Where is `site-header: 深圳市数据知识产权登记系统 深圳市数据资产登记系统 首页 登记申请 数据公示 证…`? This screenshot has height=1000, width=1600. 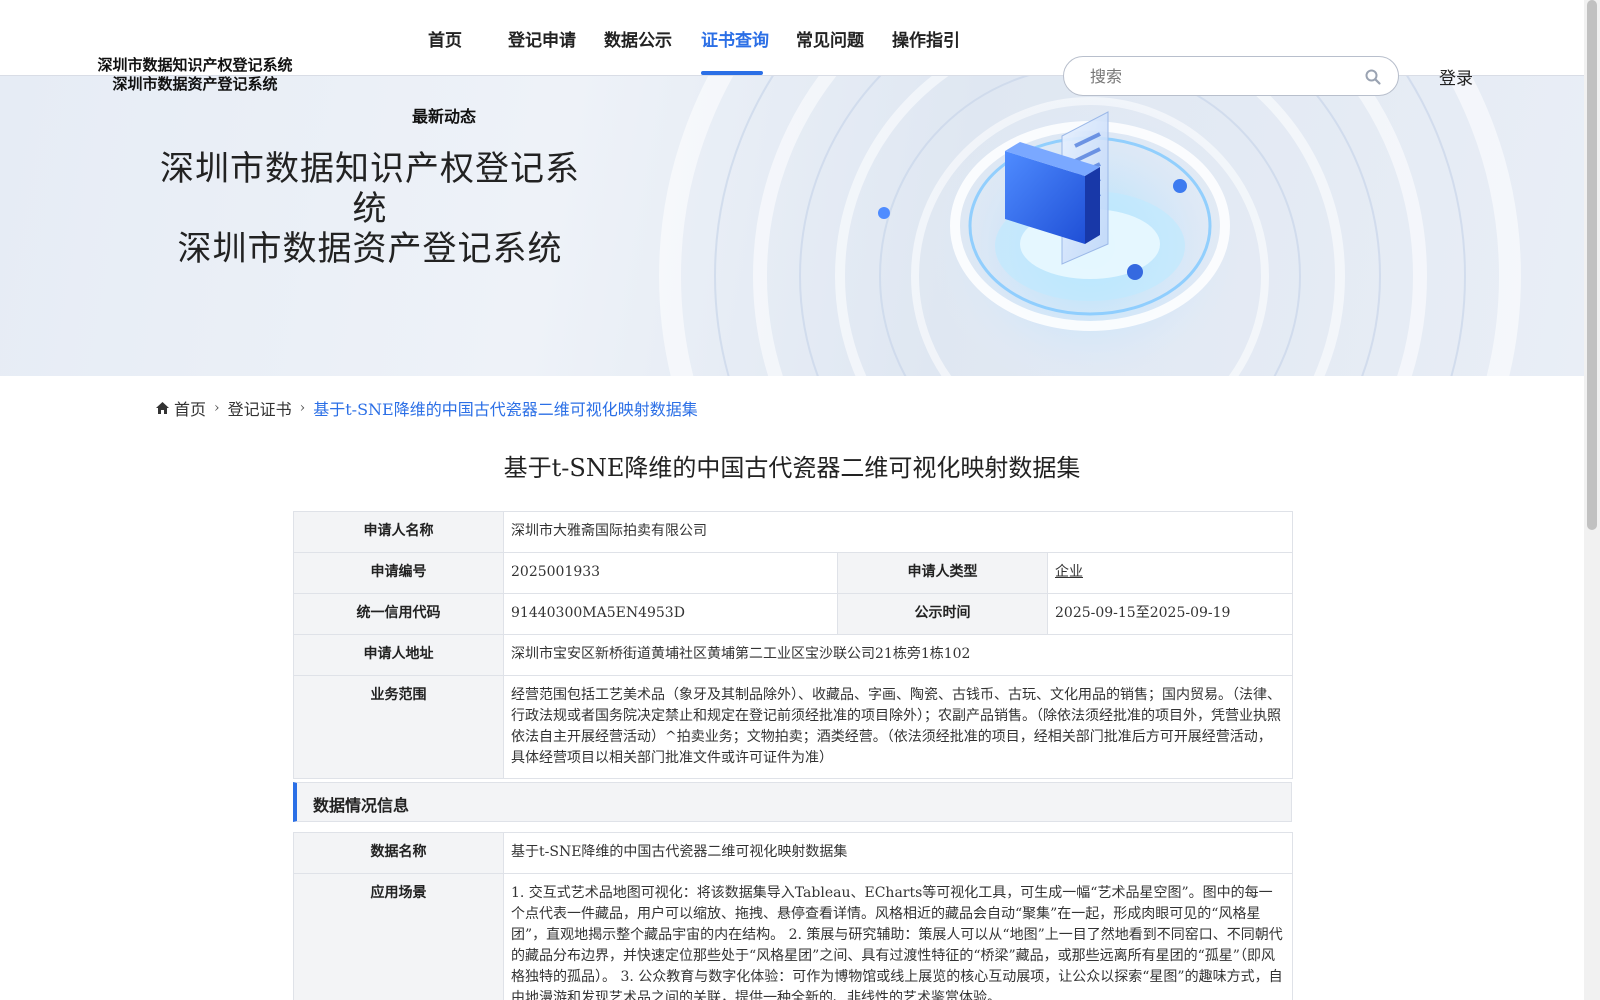
site-header: 深圳市数据知识产权登记系统 深圳市数据资产登记系统 首页 登记申请 数据公示 证… is located at coordinates (792, 48).